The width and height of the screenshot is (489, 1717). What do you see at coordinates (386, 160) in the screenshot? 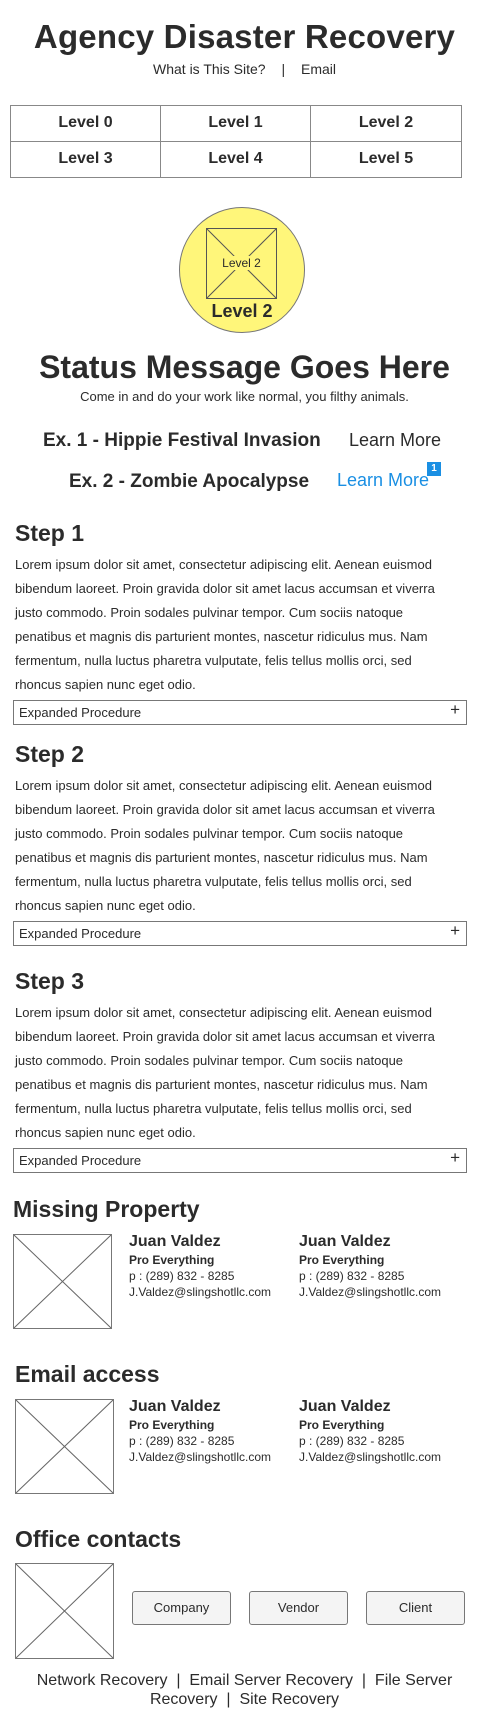
I see `level-5-button: Level 5` at bounding box center [386, 160].